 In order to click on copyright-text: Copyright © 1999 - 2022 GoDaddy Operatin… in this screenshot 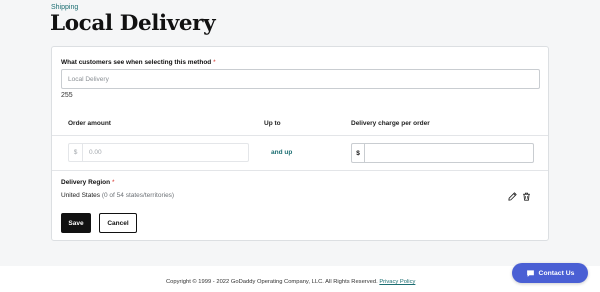, I will do `click(272, 282)`.